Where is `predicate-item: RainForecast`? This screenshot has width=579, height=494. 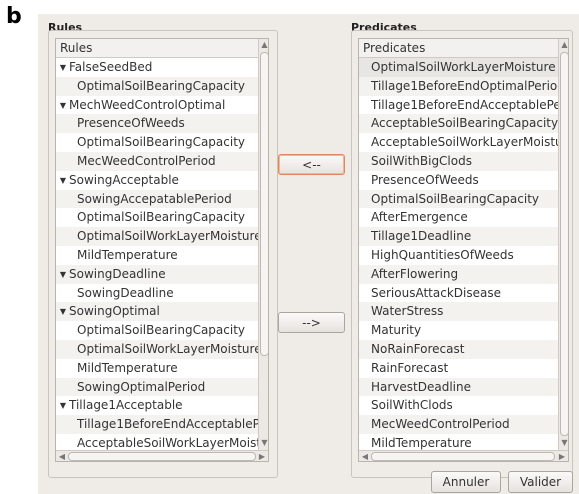 predicate-item: RainForecast is located at coordinates (458, 368).